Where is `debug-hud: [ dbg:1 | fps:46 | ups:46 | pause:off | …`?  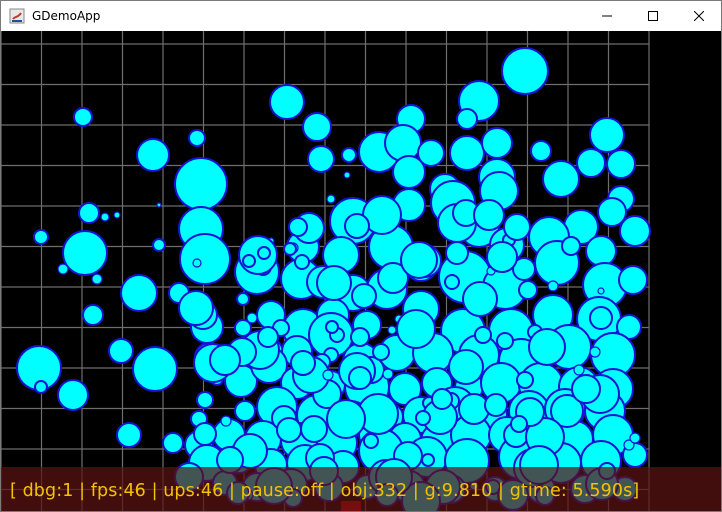
debug-hud: [ dbg:1 | fps:46 | ups:46 | pause:off | … is located at coordinates (361, 489).